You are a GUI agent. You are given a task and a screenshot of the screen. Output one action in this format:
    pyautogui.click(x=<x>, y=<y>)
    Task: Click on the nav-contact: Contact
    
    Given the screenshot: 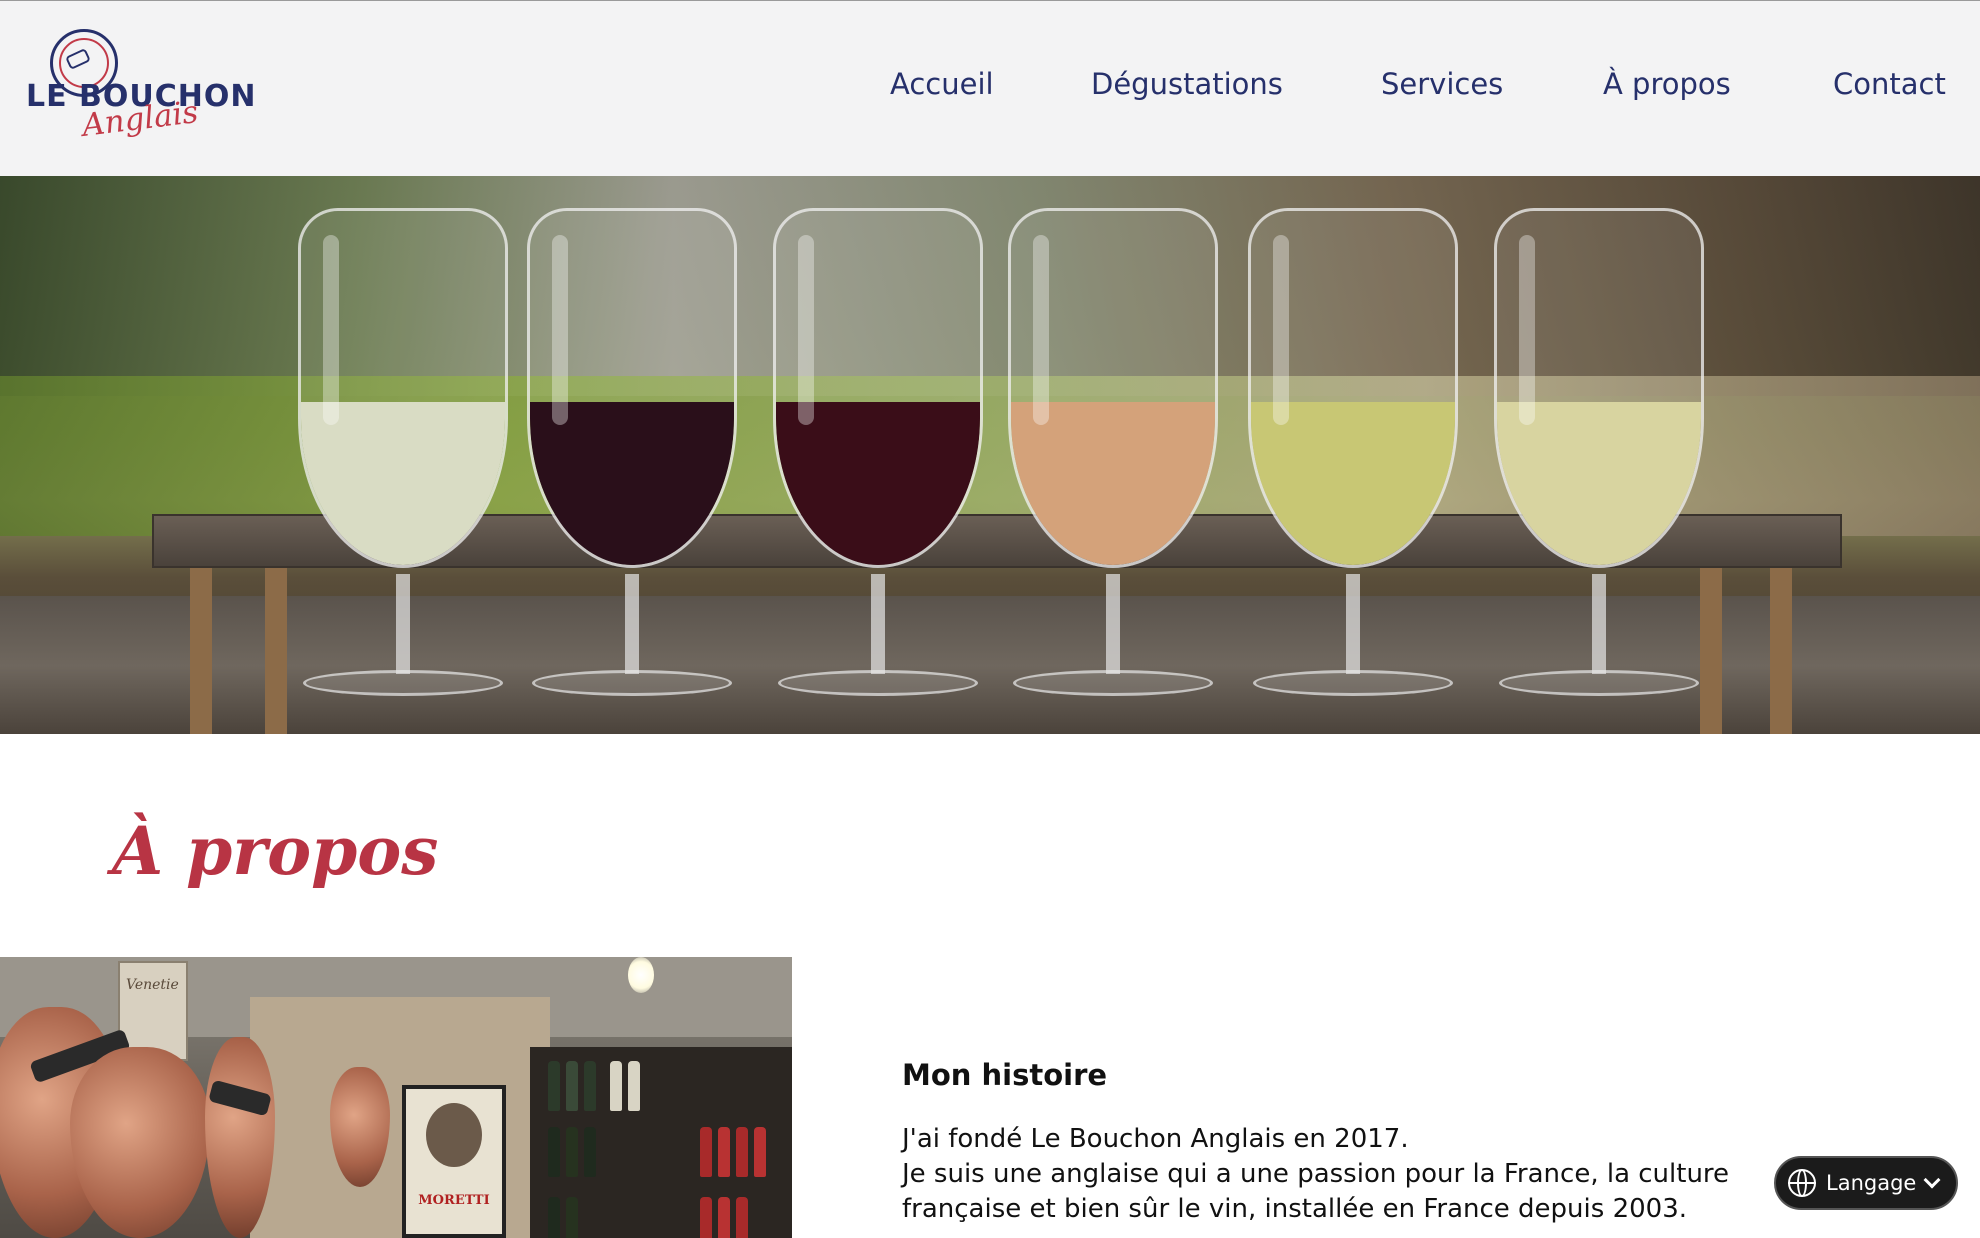 What is the action you would take?
    pyautogui.click(x=1889, y=84)
    